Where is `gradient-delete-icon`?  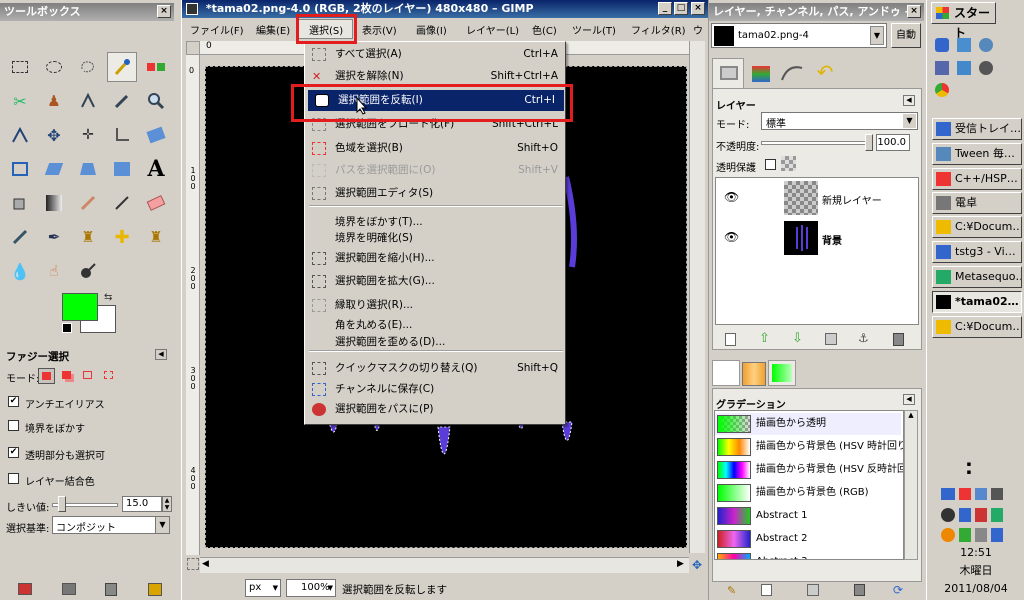
gradient-delete-icon is located at coordinates (859, 590).